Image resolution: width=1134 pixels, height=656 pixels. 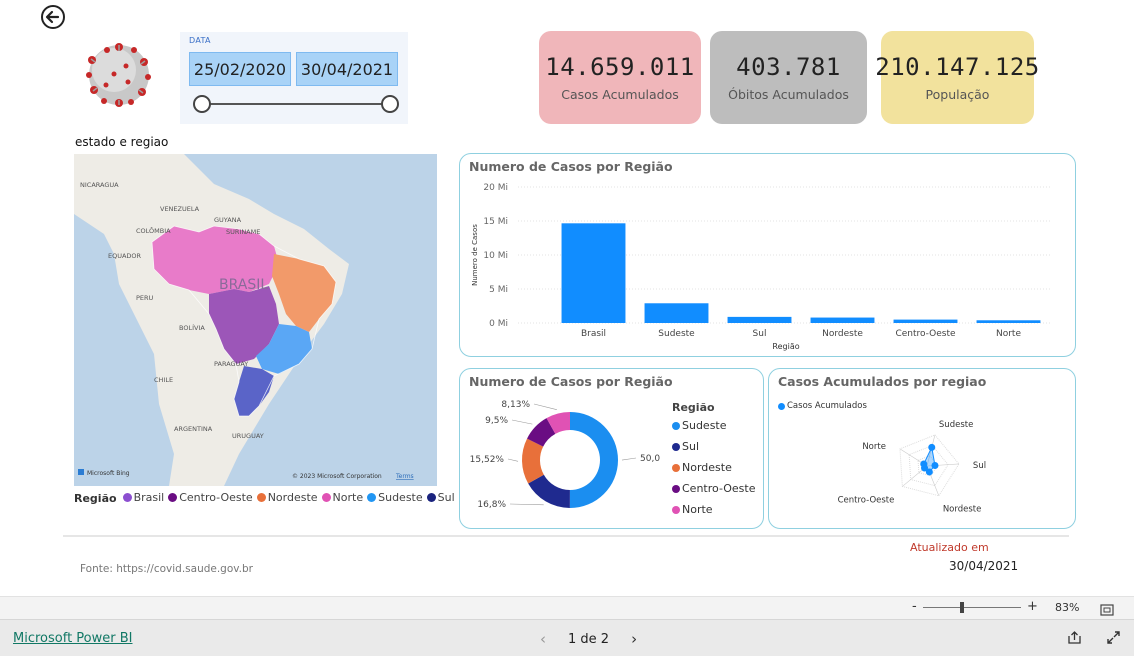 What do you see at coordinates (1032, 606) in the screenshot?
I see `zoom-in-button: +` at bounding box center [1032, 606].